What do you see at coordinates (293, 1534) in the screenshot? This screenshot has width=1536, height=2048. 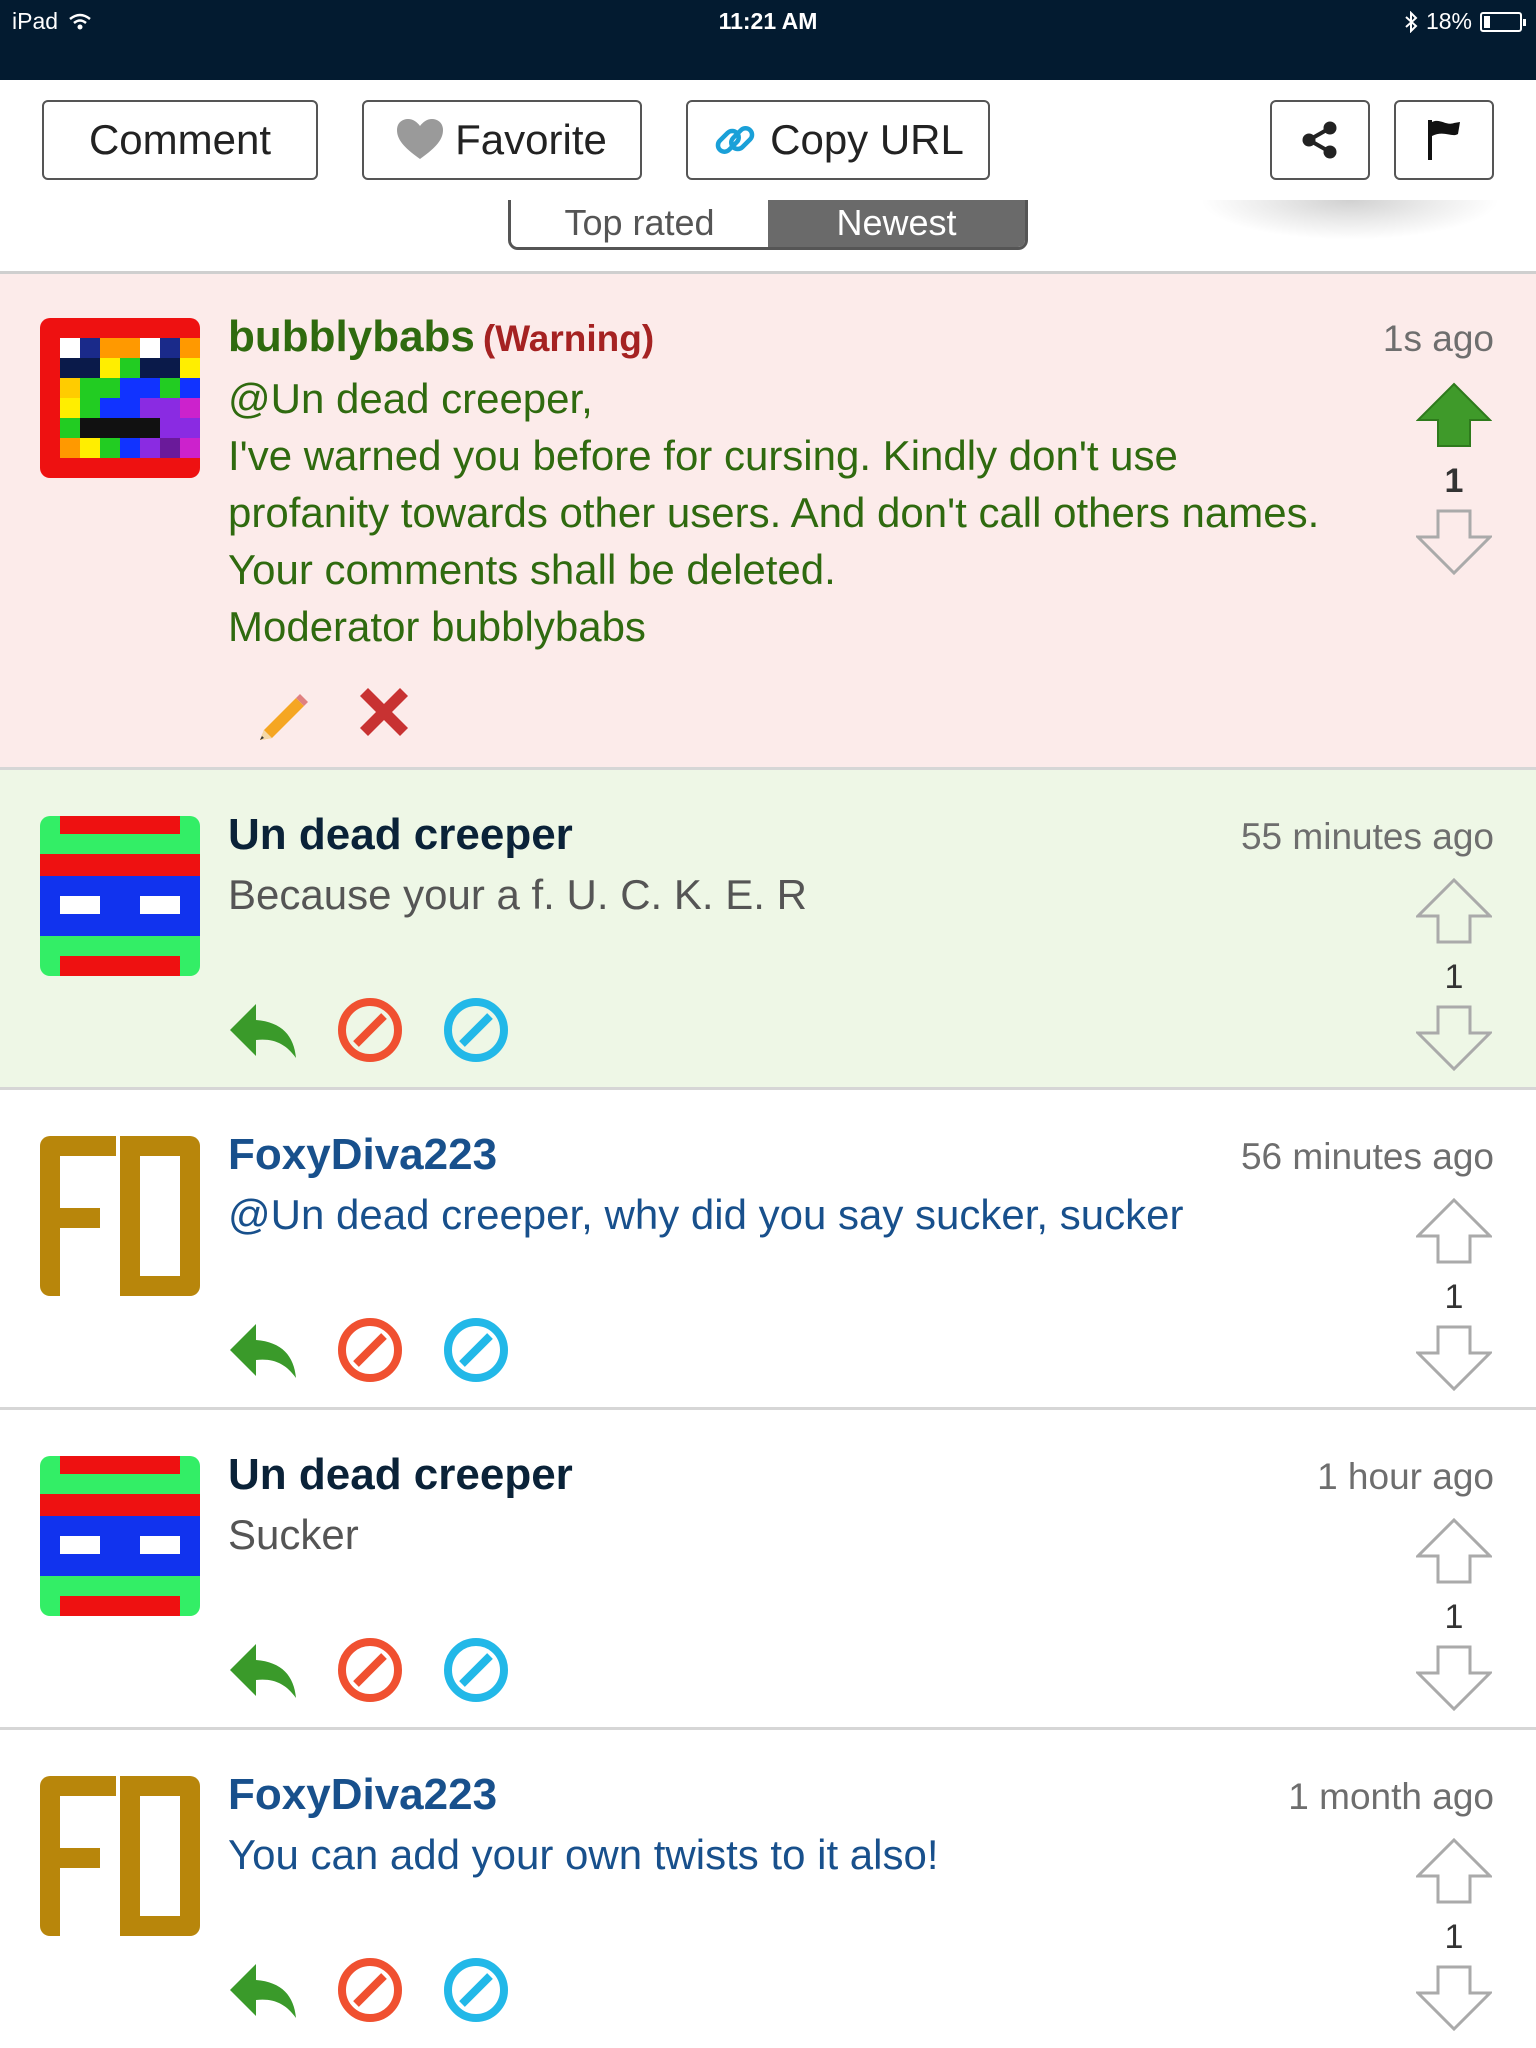 I see `comment-body: Sucker` at bounding box center [293, 1534].